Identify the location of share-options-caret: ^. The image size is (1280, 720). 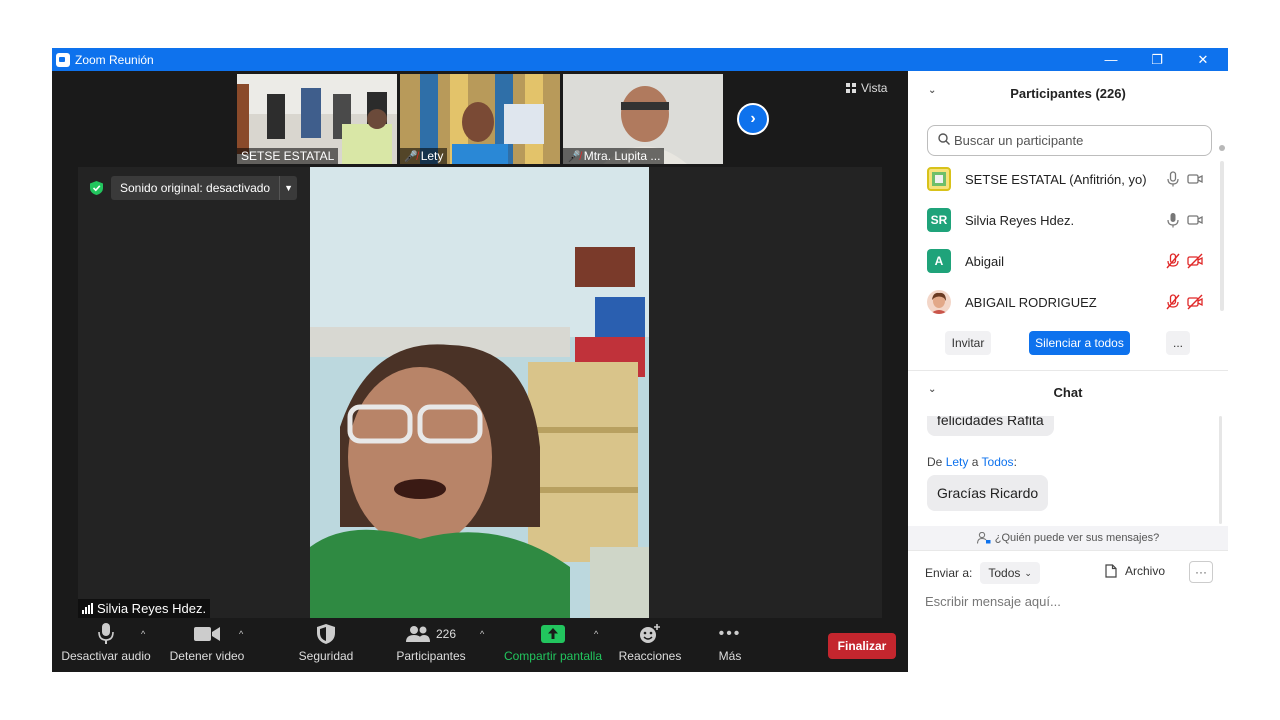
(596, 634).